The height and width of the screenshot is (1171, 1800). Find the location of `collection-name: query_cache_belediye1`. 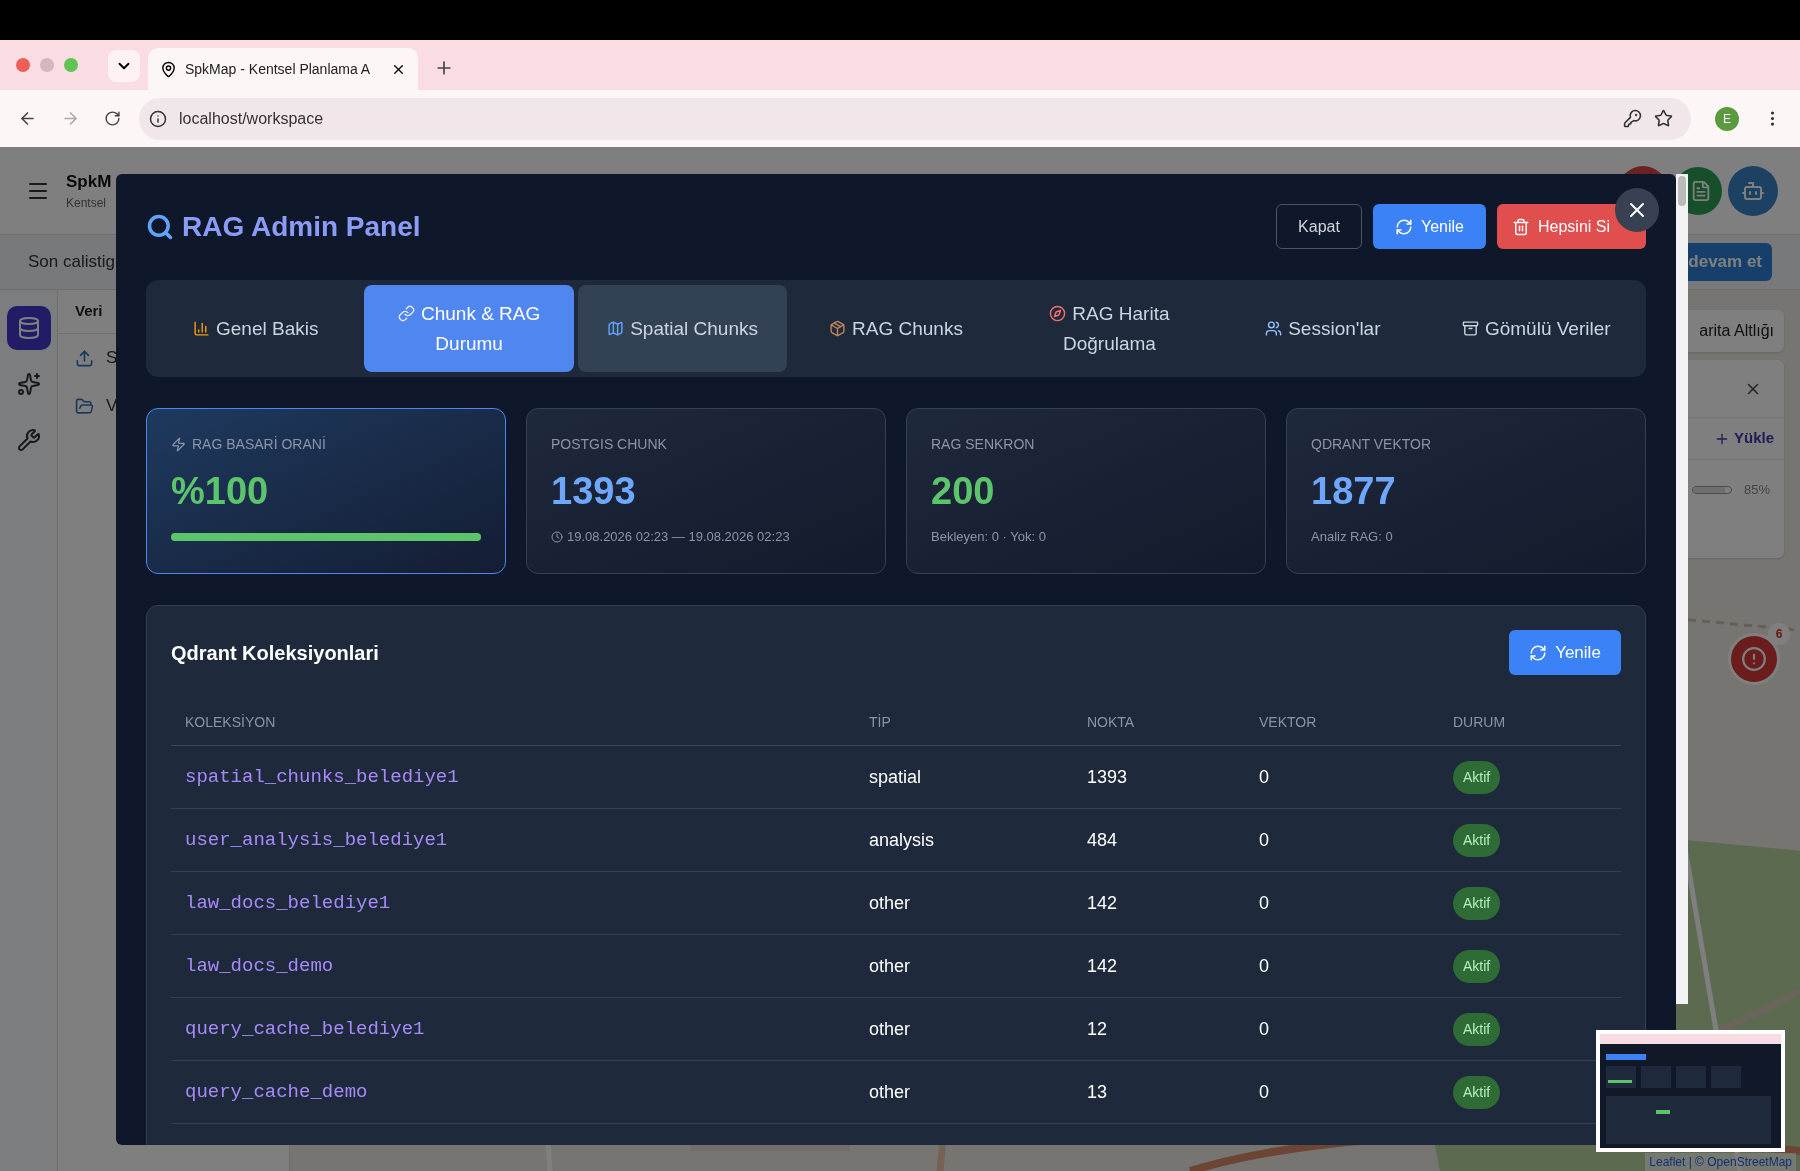

collection-name: query_cache_belediye1 is located at coordinates (513, 1029).